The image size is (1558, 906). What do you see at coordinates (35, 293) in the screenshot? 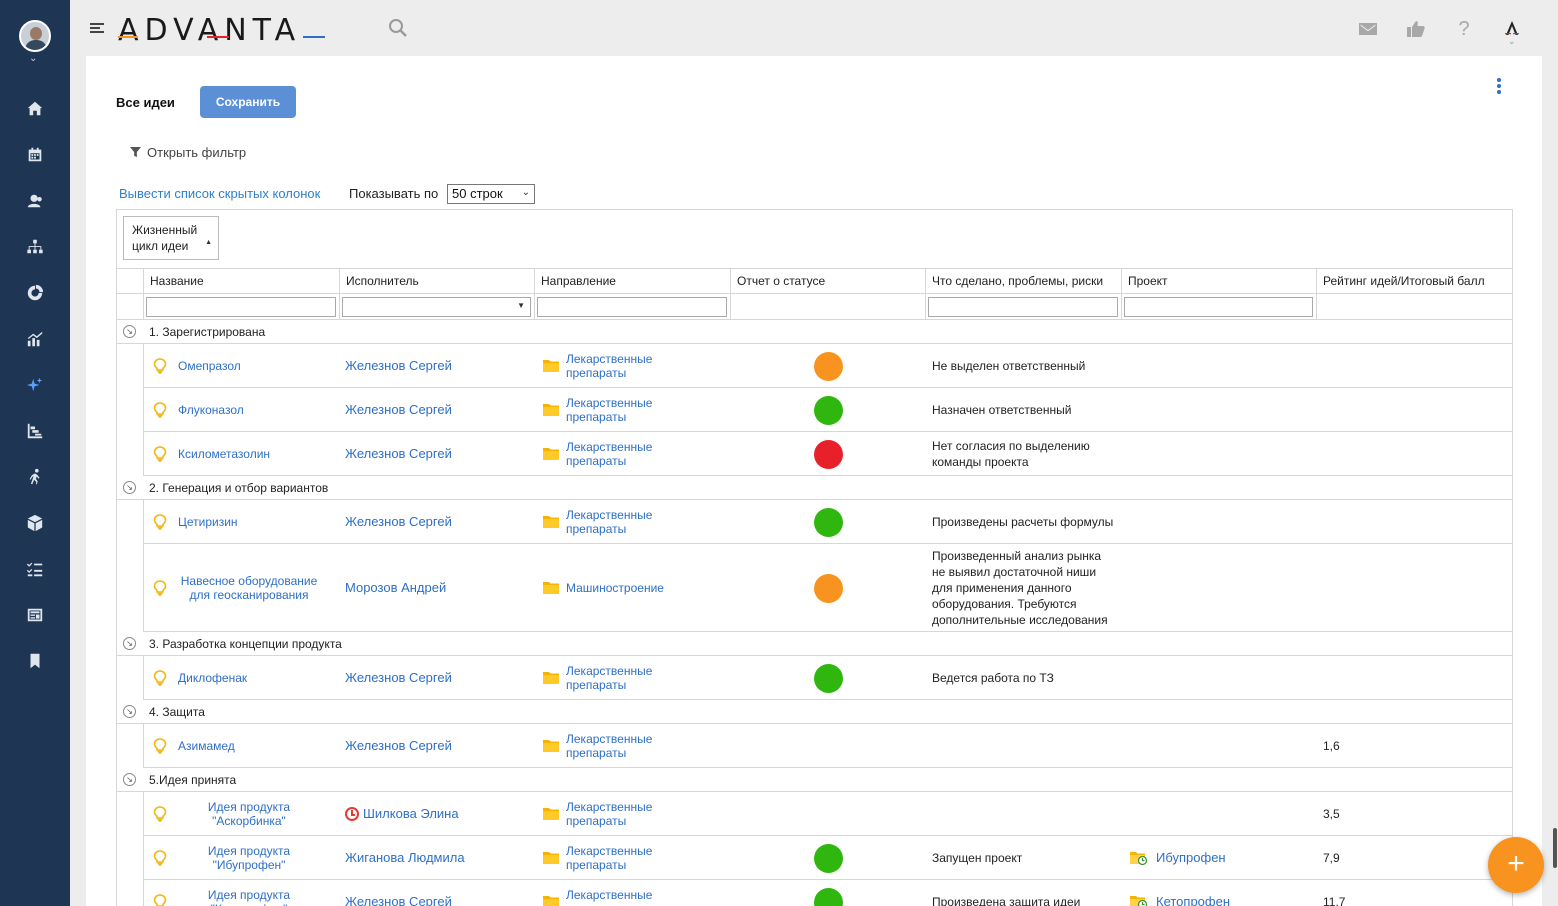
I see `pie-chart-icon` at bounding box center [35, 293].